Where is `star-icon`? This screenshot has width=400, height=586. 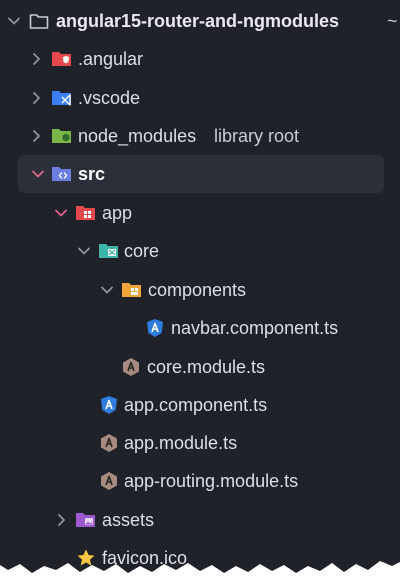
star-icon is located at coordinates (86, 558).